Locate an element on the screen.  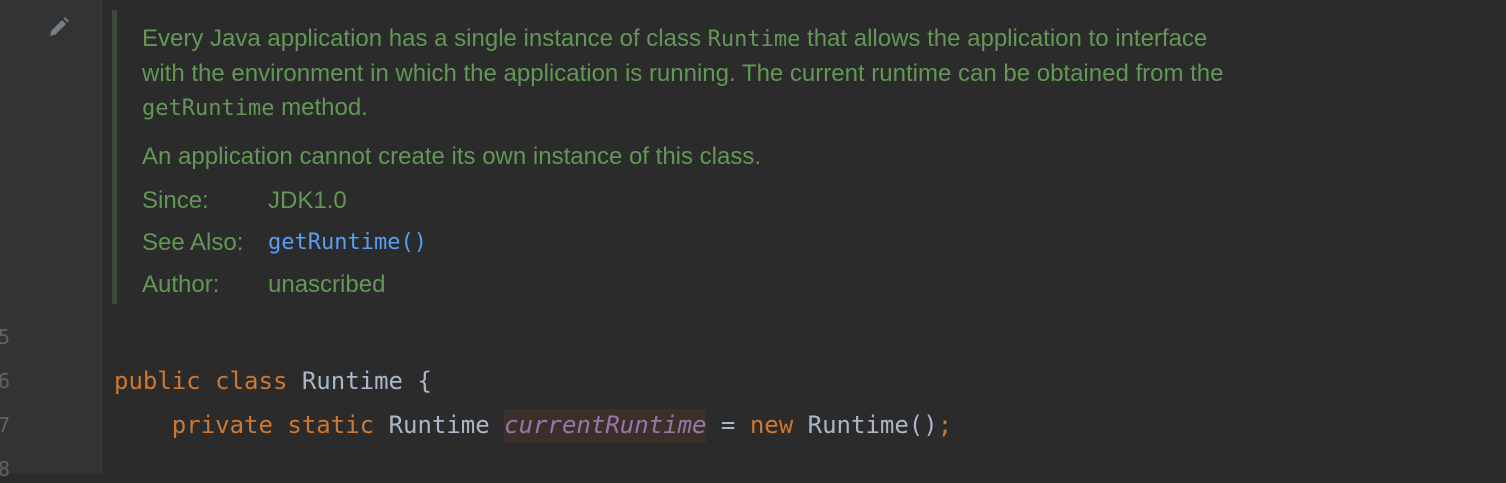
keyword-new: new is located at coordinates (771, 425).